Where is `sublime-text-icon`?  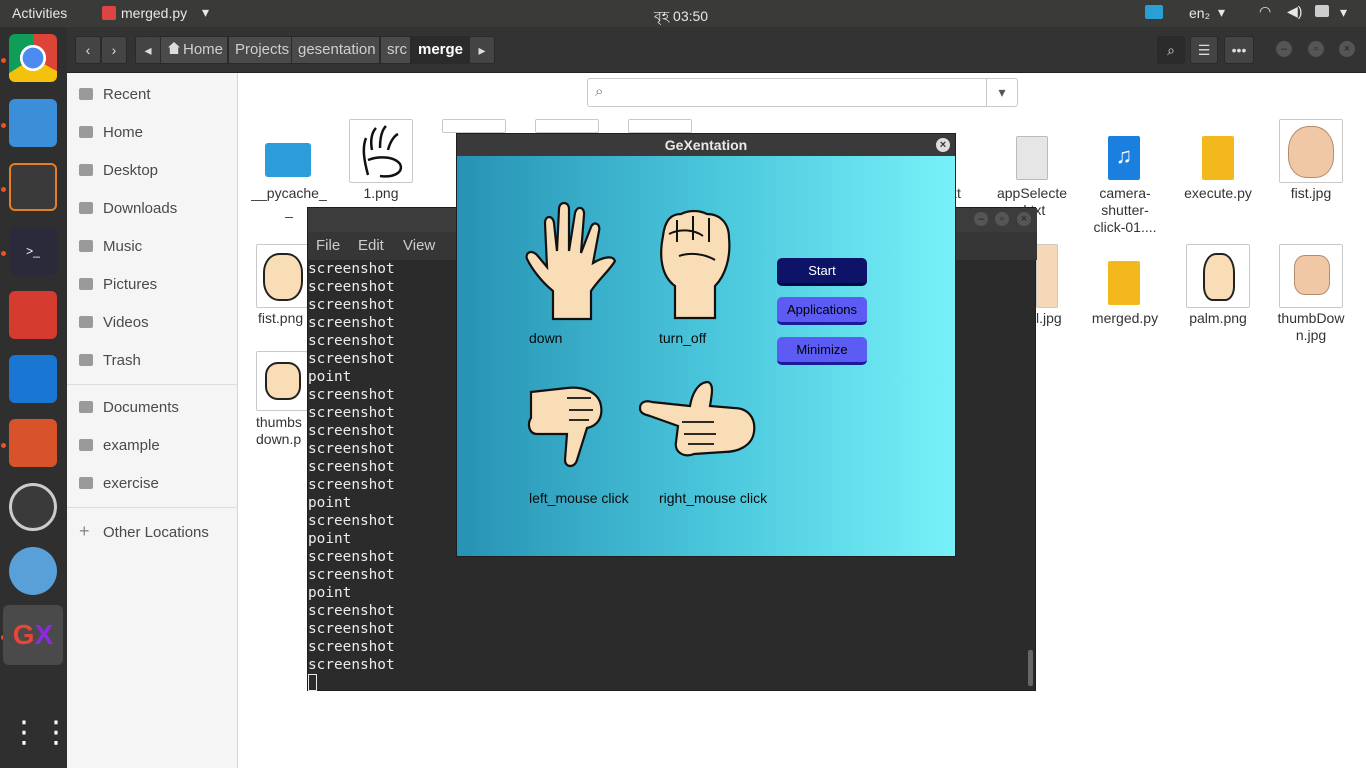 sublime-text-icon is located at coordinates (33, 187).